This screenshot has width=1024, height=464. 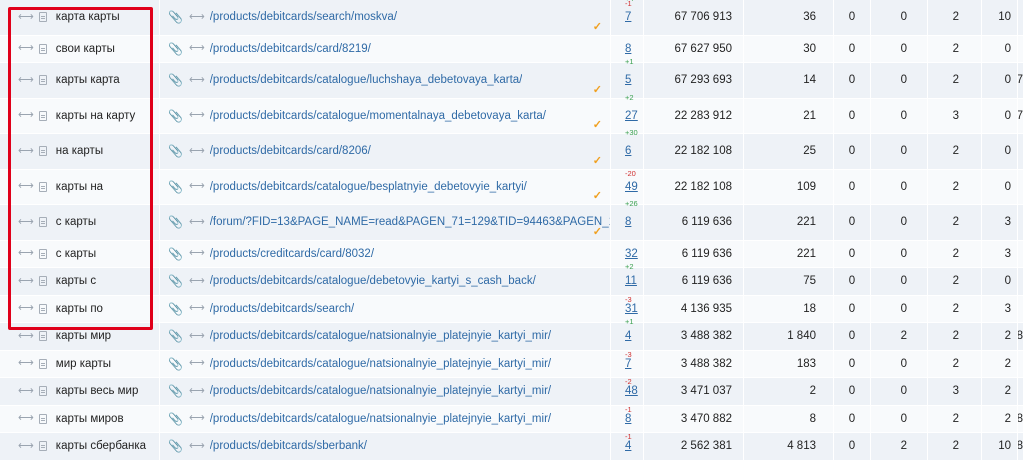 What do you see at coordinates (292, 254) in the screenshot?
I see `url-link: /products/creditcards/card/8032/` at bounding box center [292, 254].